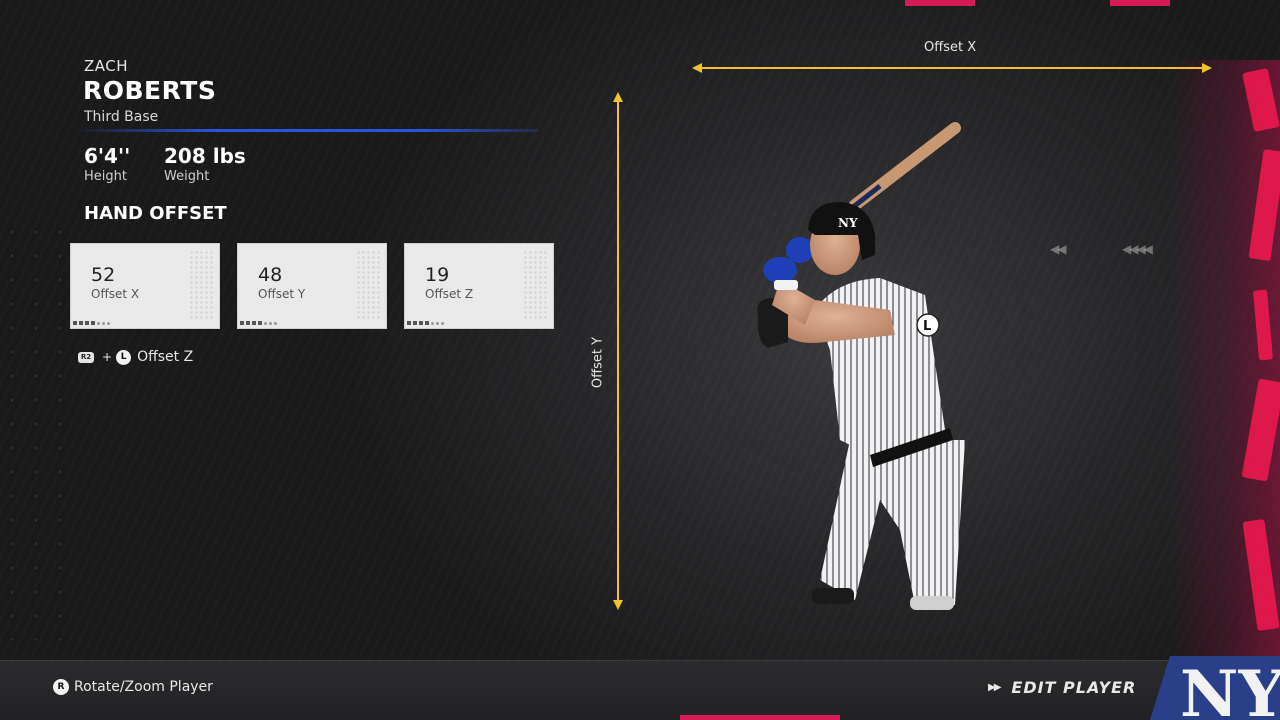 This screenshot has width=1280, height=720. Describe the element at coordinates (1137, 249) in the screenshot. I see `rewind-arrows-icon: ◀◀◀◀` at that location.